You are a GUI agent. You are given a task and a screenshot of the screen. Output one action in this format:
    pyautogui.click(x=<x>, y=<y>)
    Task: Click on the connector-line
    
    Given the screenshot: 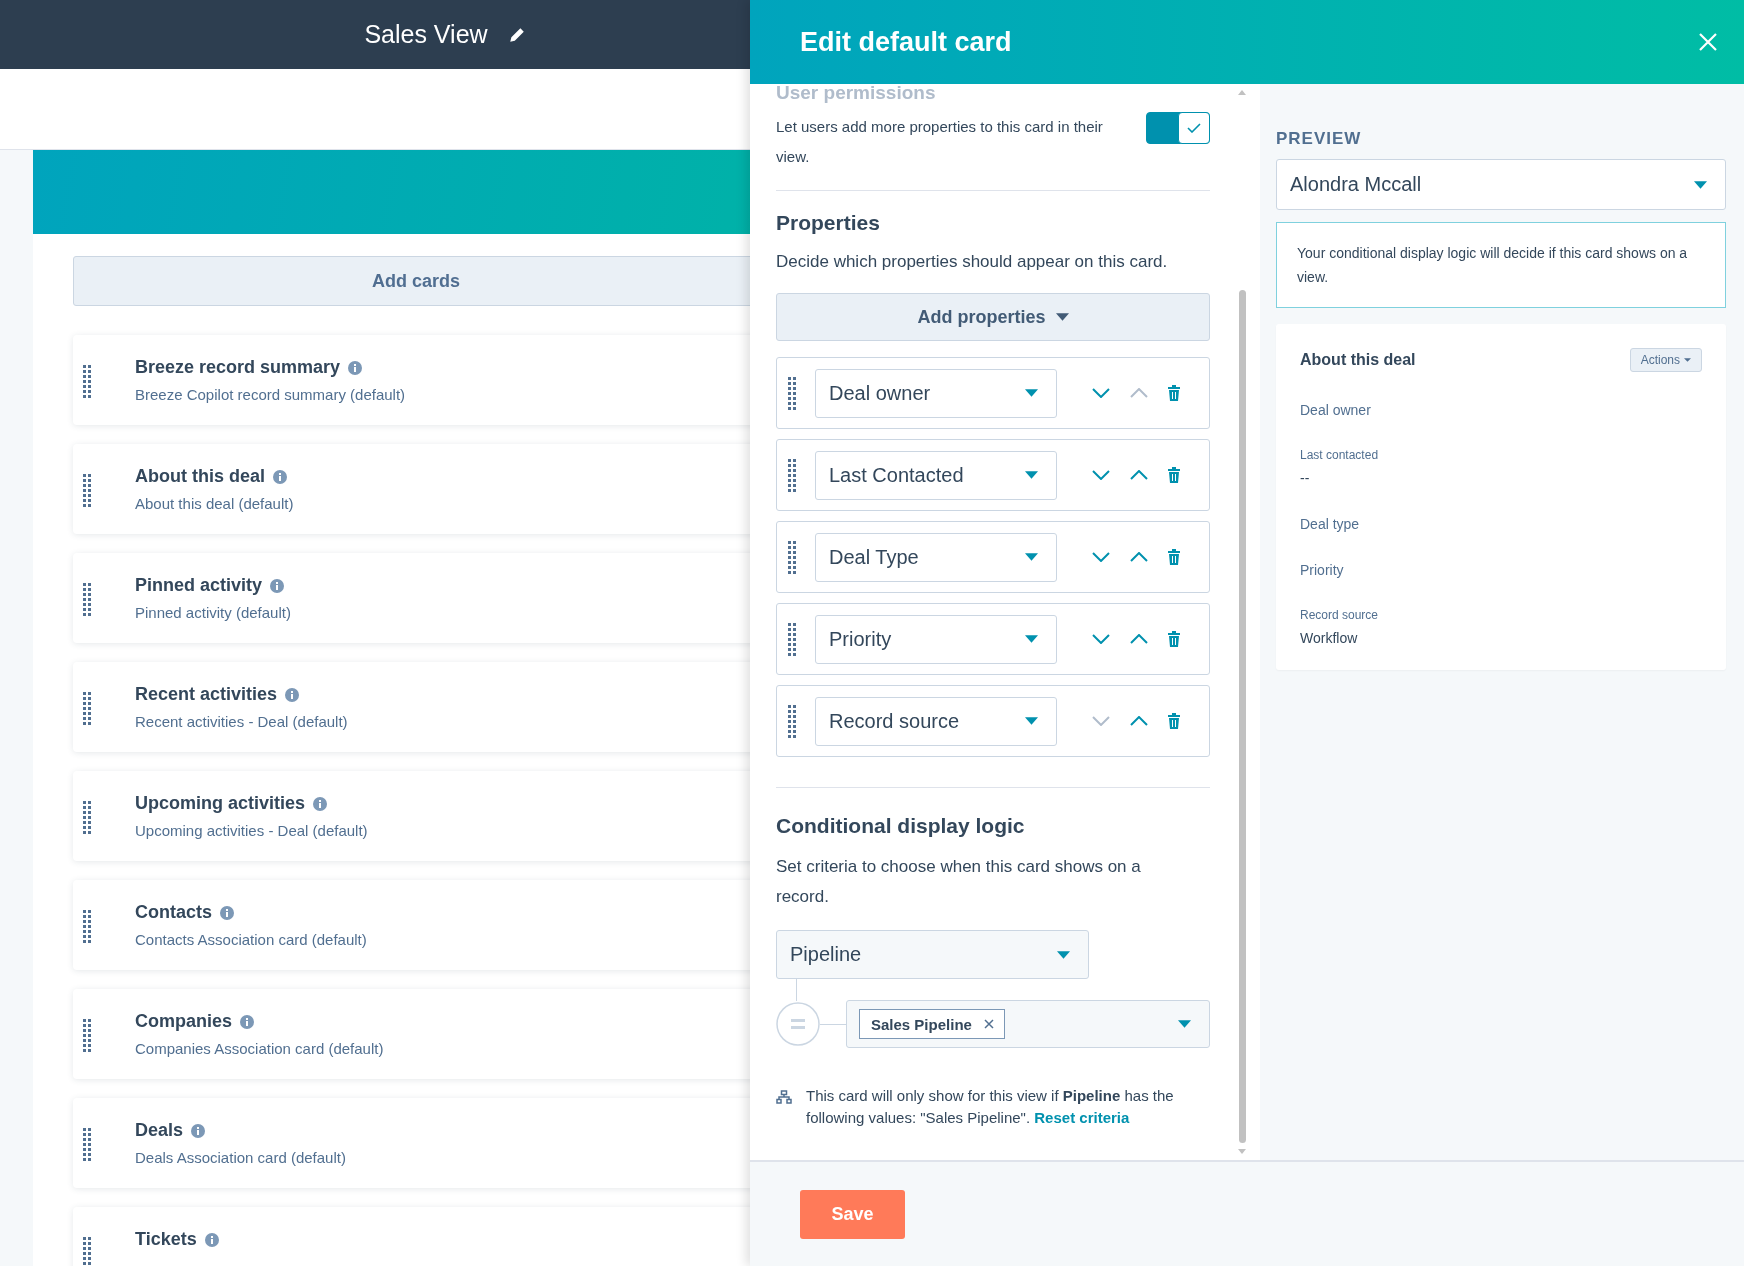 What is the action you would take?
    pyautogui.click(x=833, y=1024)
    